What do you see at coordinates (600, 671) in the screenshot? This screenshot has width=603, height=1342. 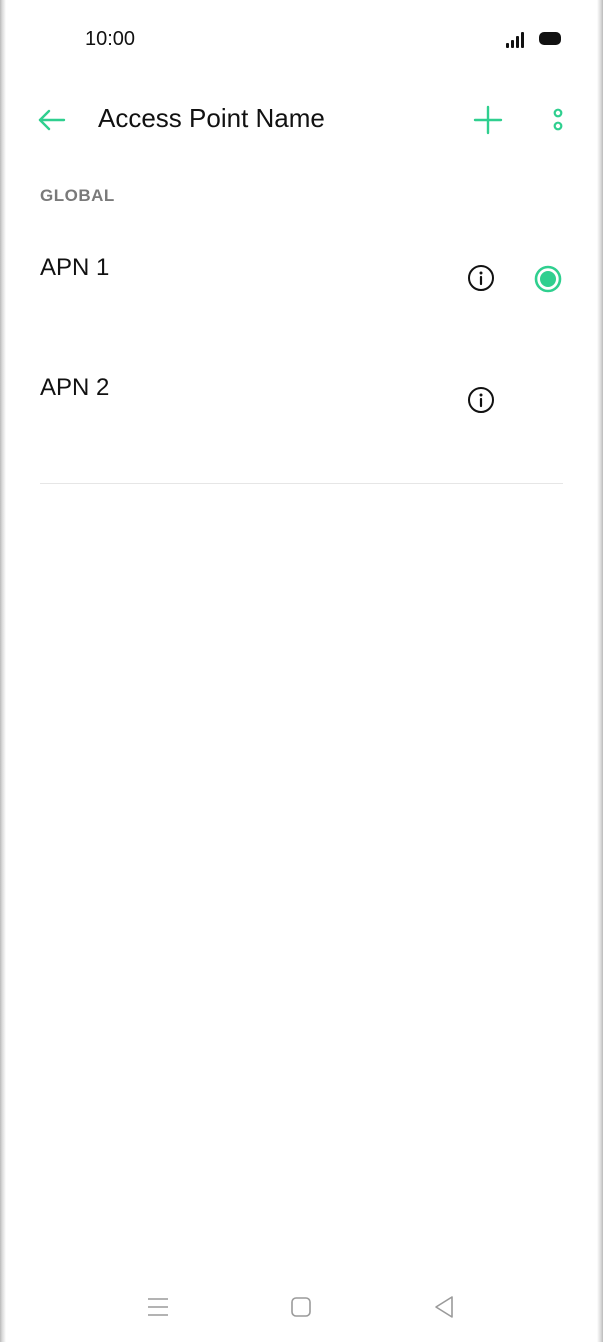 I see `phone-edge-right` at bounding box center [600, 671].